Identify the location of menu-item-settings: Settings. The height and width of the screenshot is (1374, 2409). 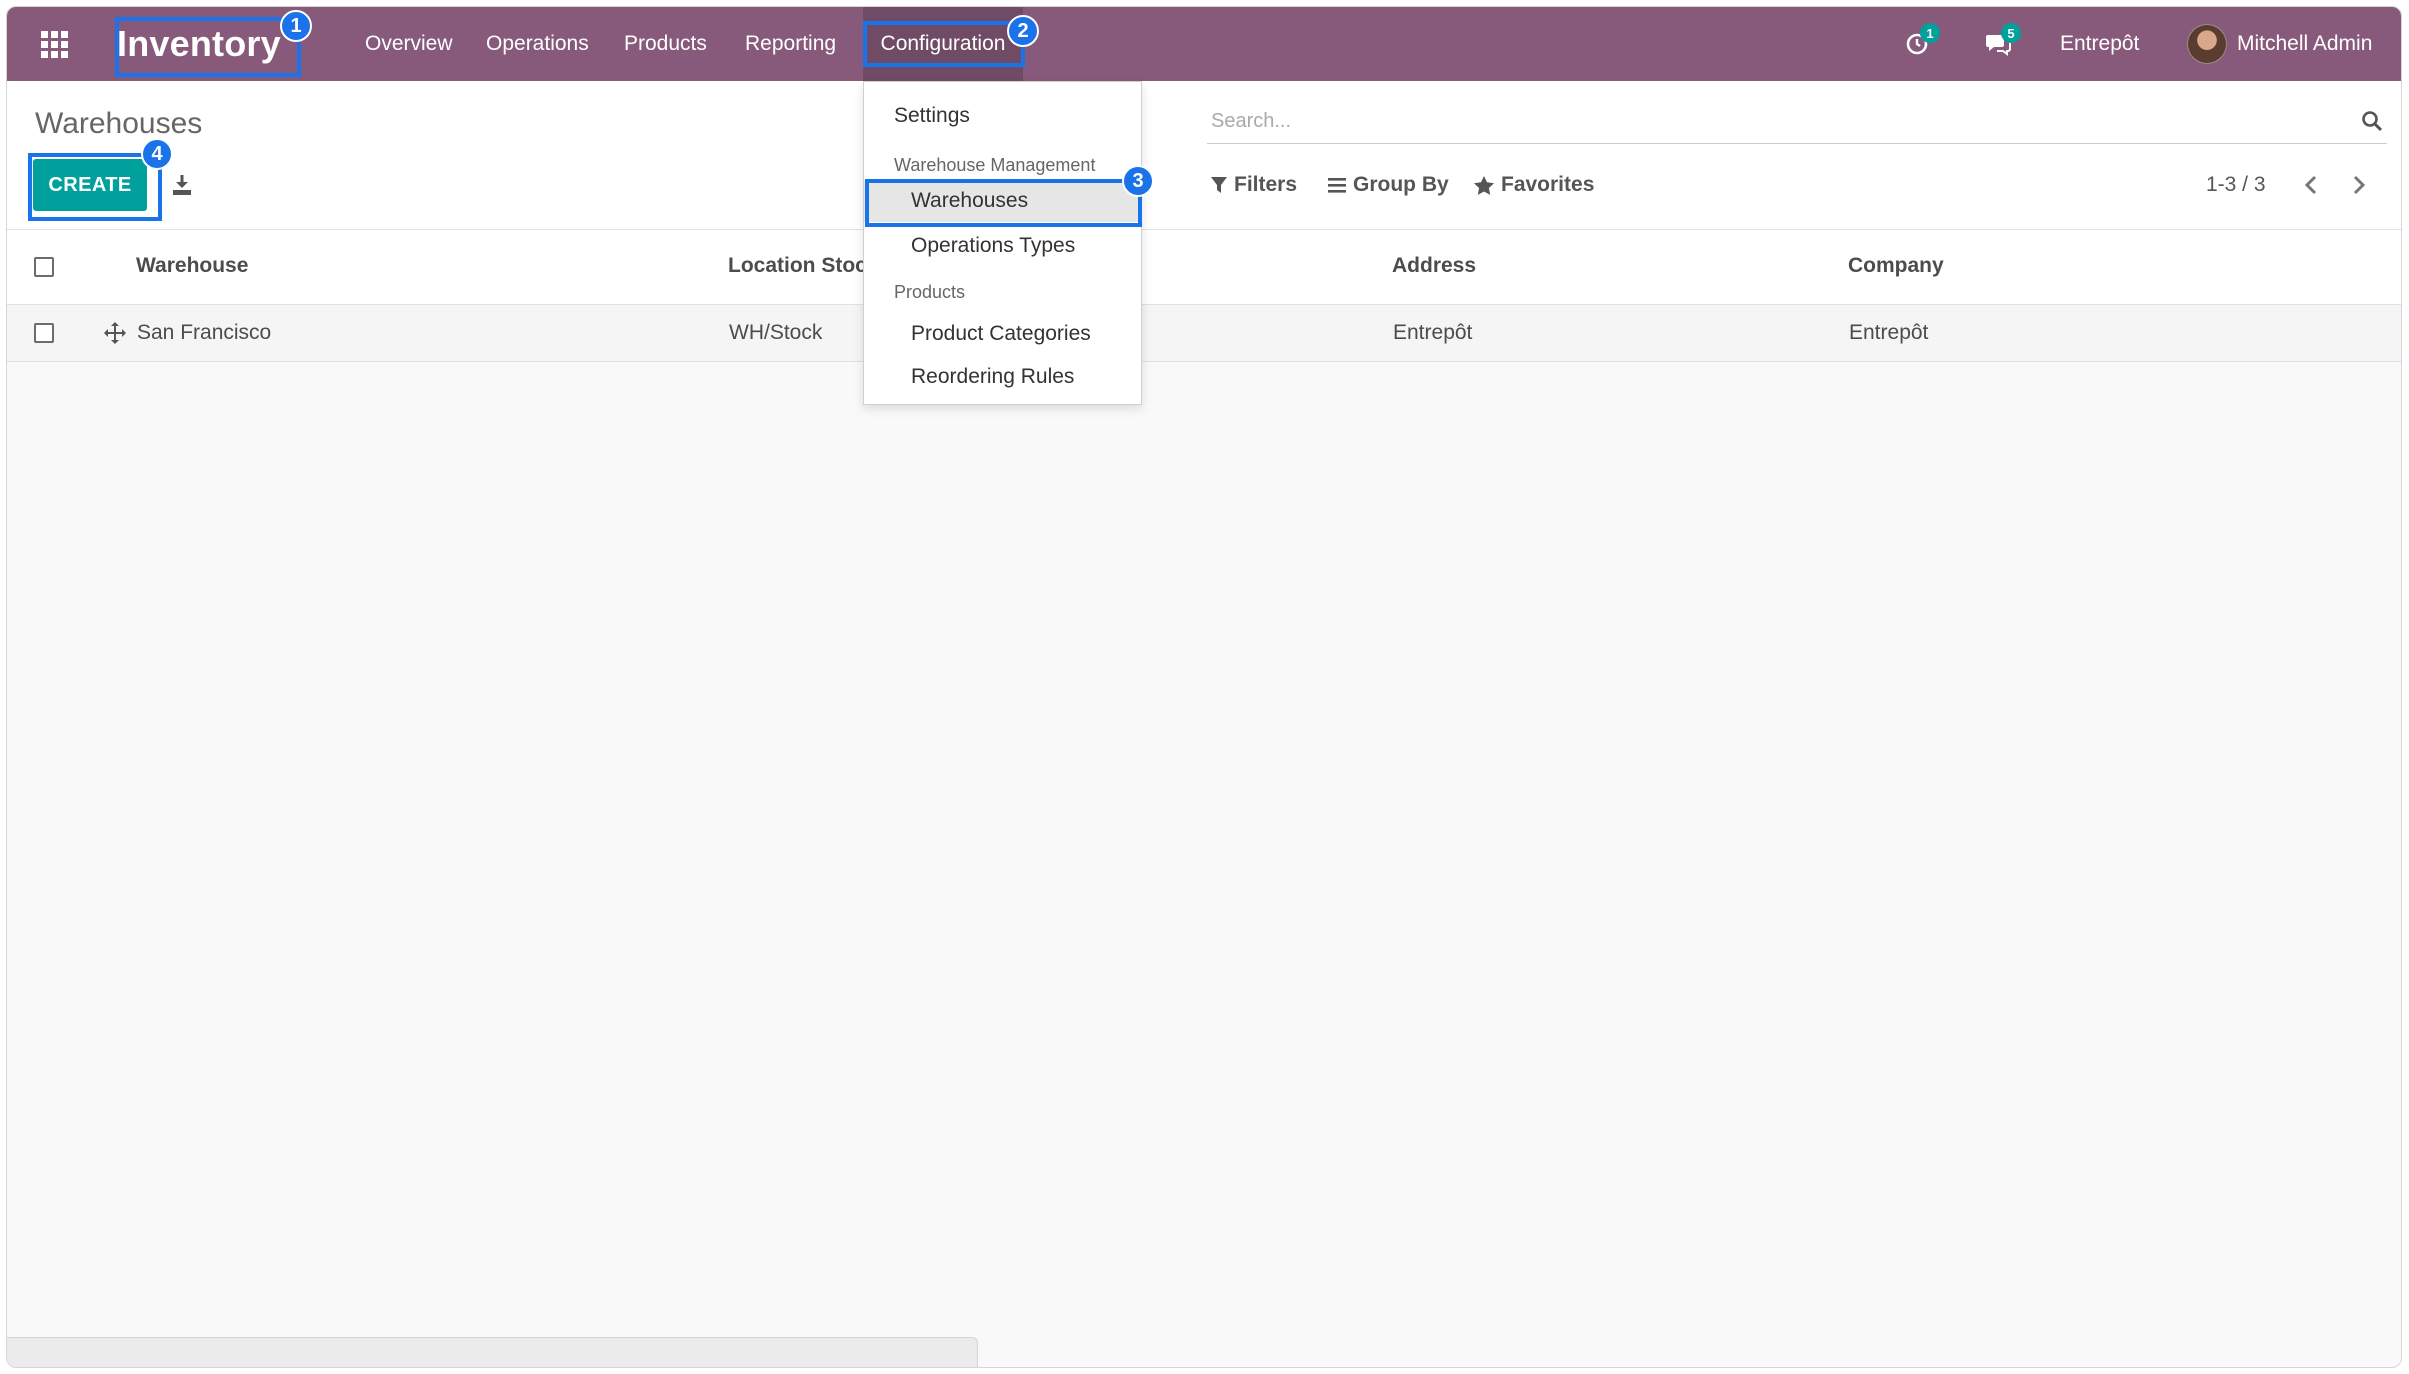
(1002, 116).